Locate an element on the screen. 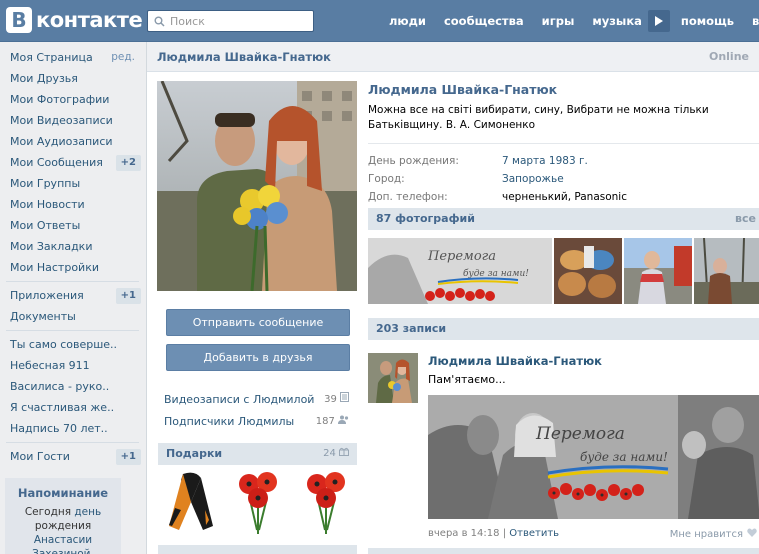  videos-count-wrap: 39 is located at coordinates (336, 400).